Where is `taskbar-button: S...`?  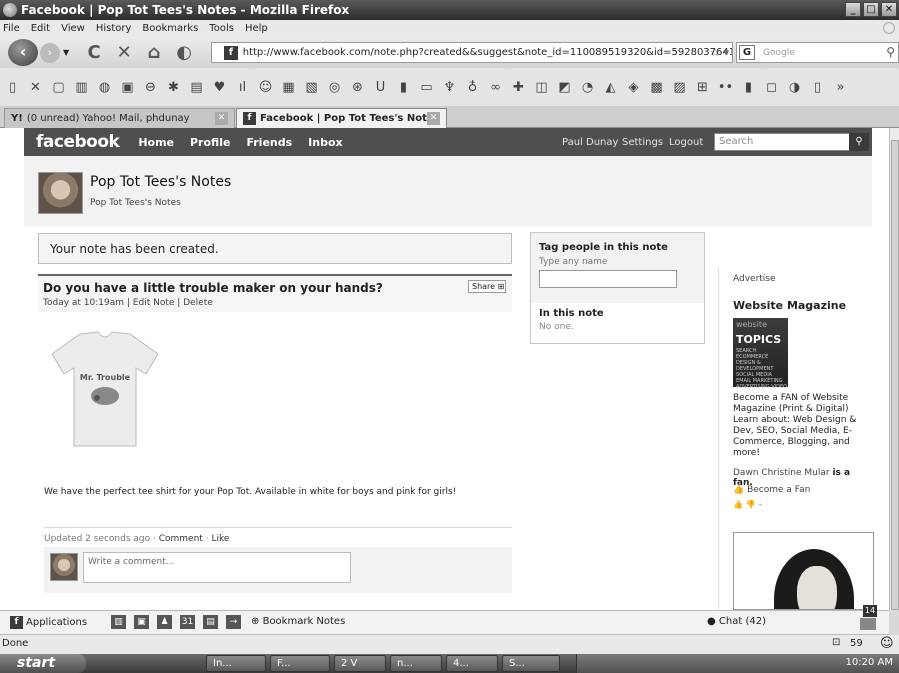 taskbar-button: S... is located at coordinates (531, 663).